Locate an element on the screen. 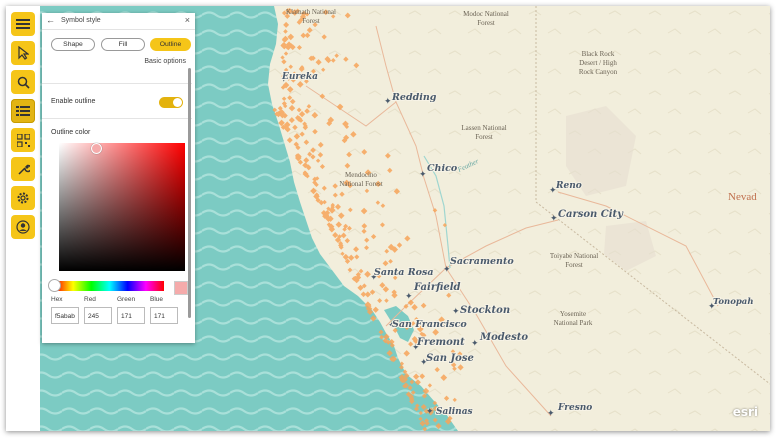  city-label: Carson City is located at coordinates (591, 214).